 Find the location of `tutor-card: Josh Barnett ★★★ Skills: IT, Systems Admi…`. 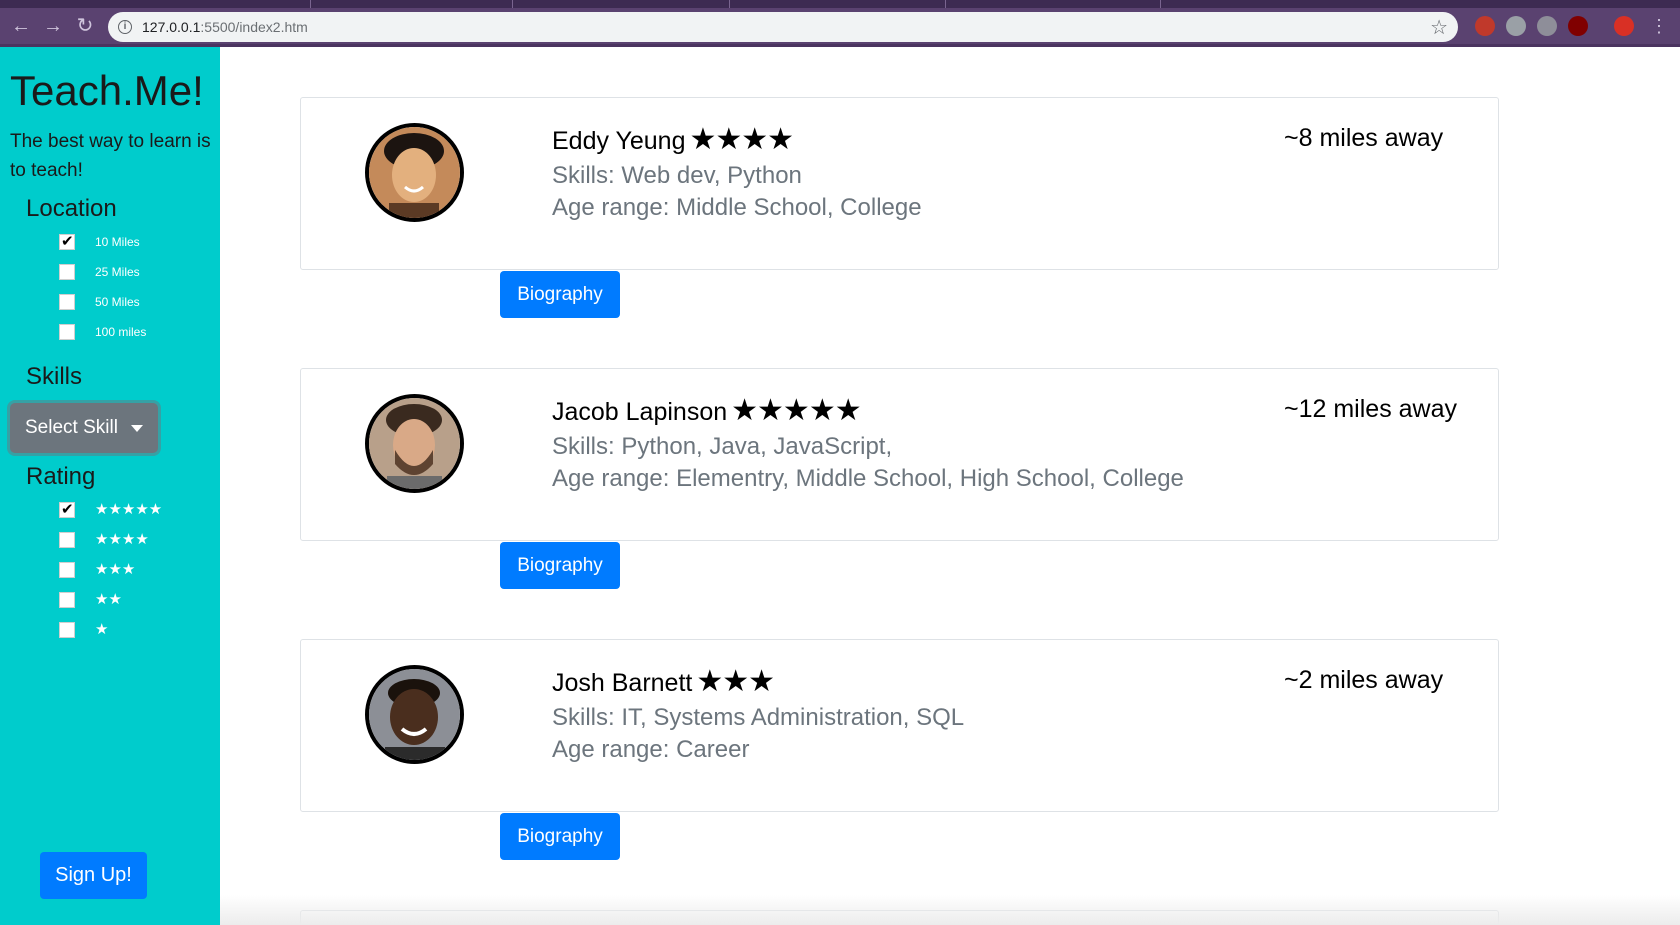

tutor-card: Josh Barnett ★★★ Skills: IT, Systems Admi… is located at coordinates (899, 725).